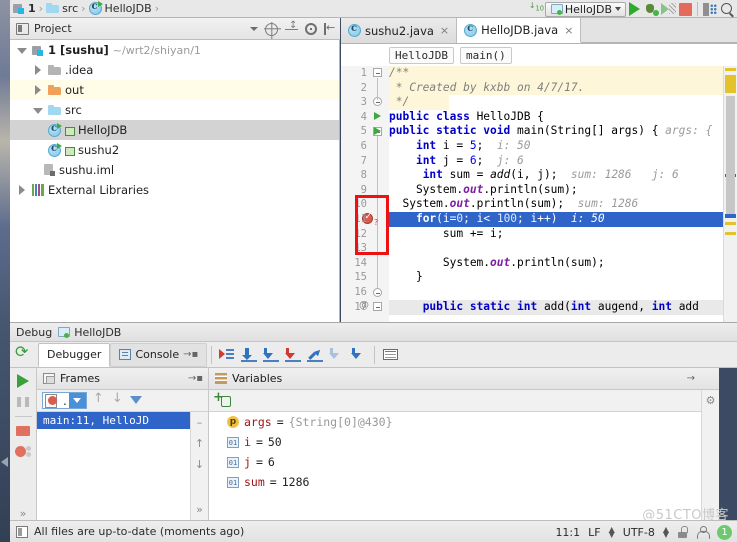  What do you see at coordinates (23, 381) in the screenshot?
I see `resume-program-icon` at bounding box center [23, 381].